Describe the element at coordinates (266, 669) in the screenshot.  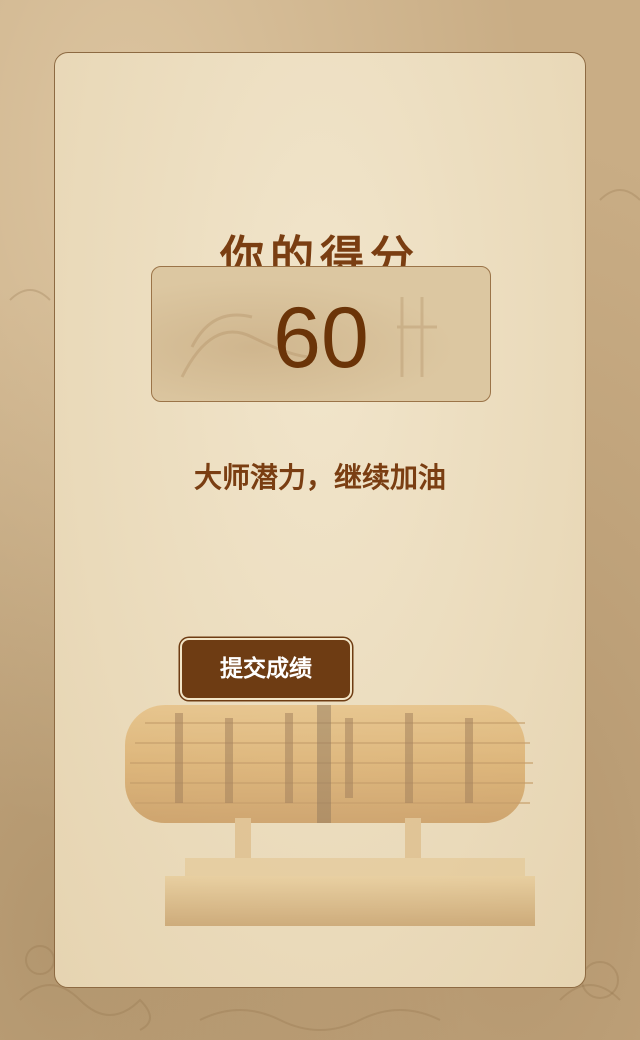
I see `submit-score-button: 提交成绩` at that location.